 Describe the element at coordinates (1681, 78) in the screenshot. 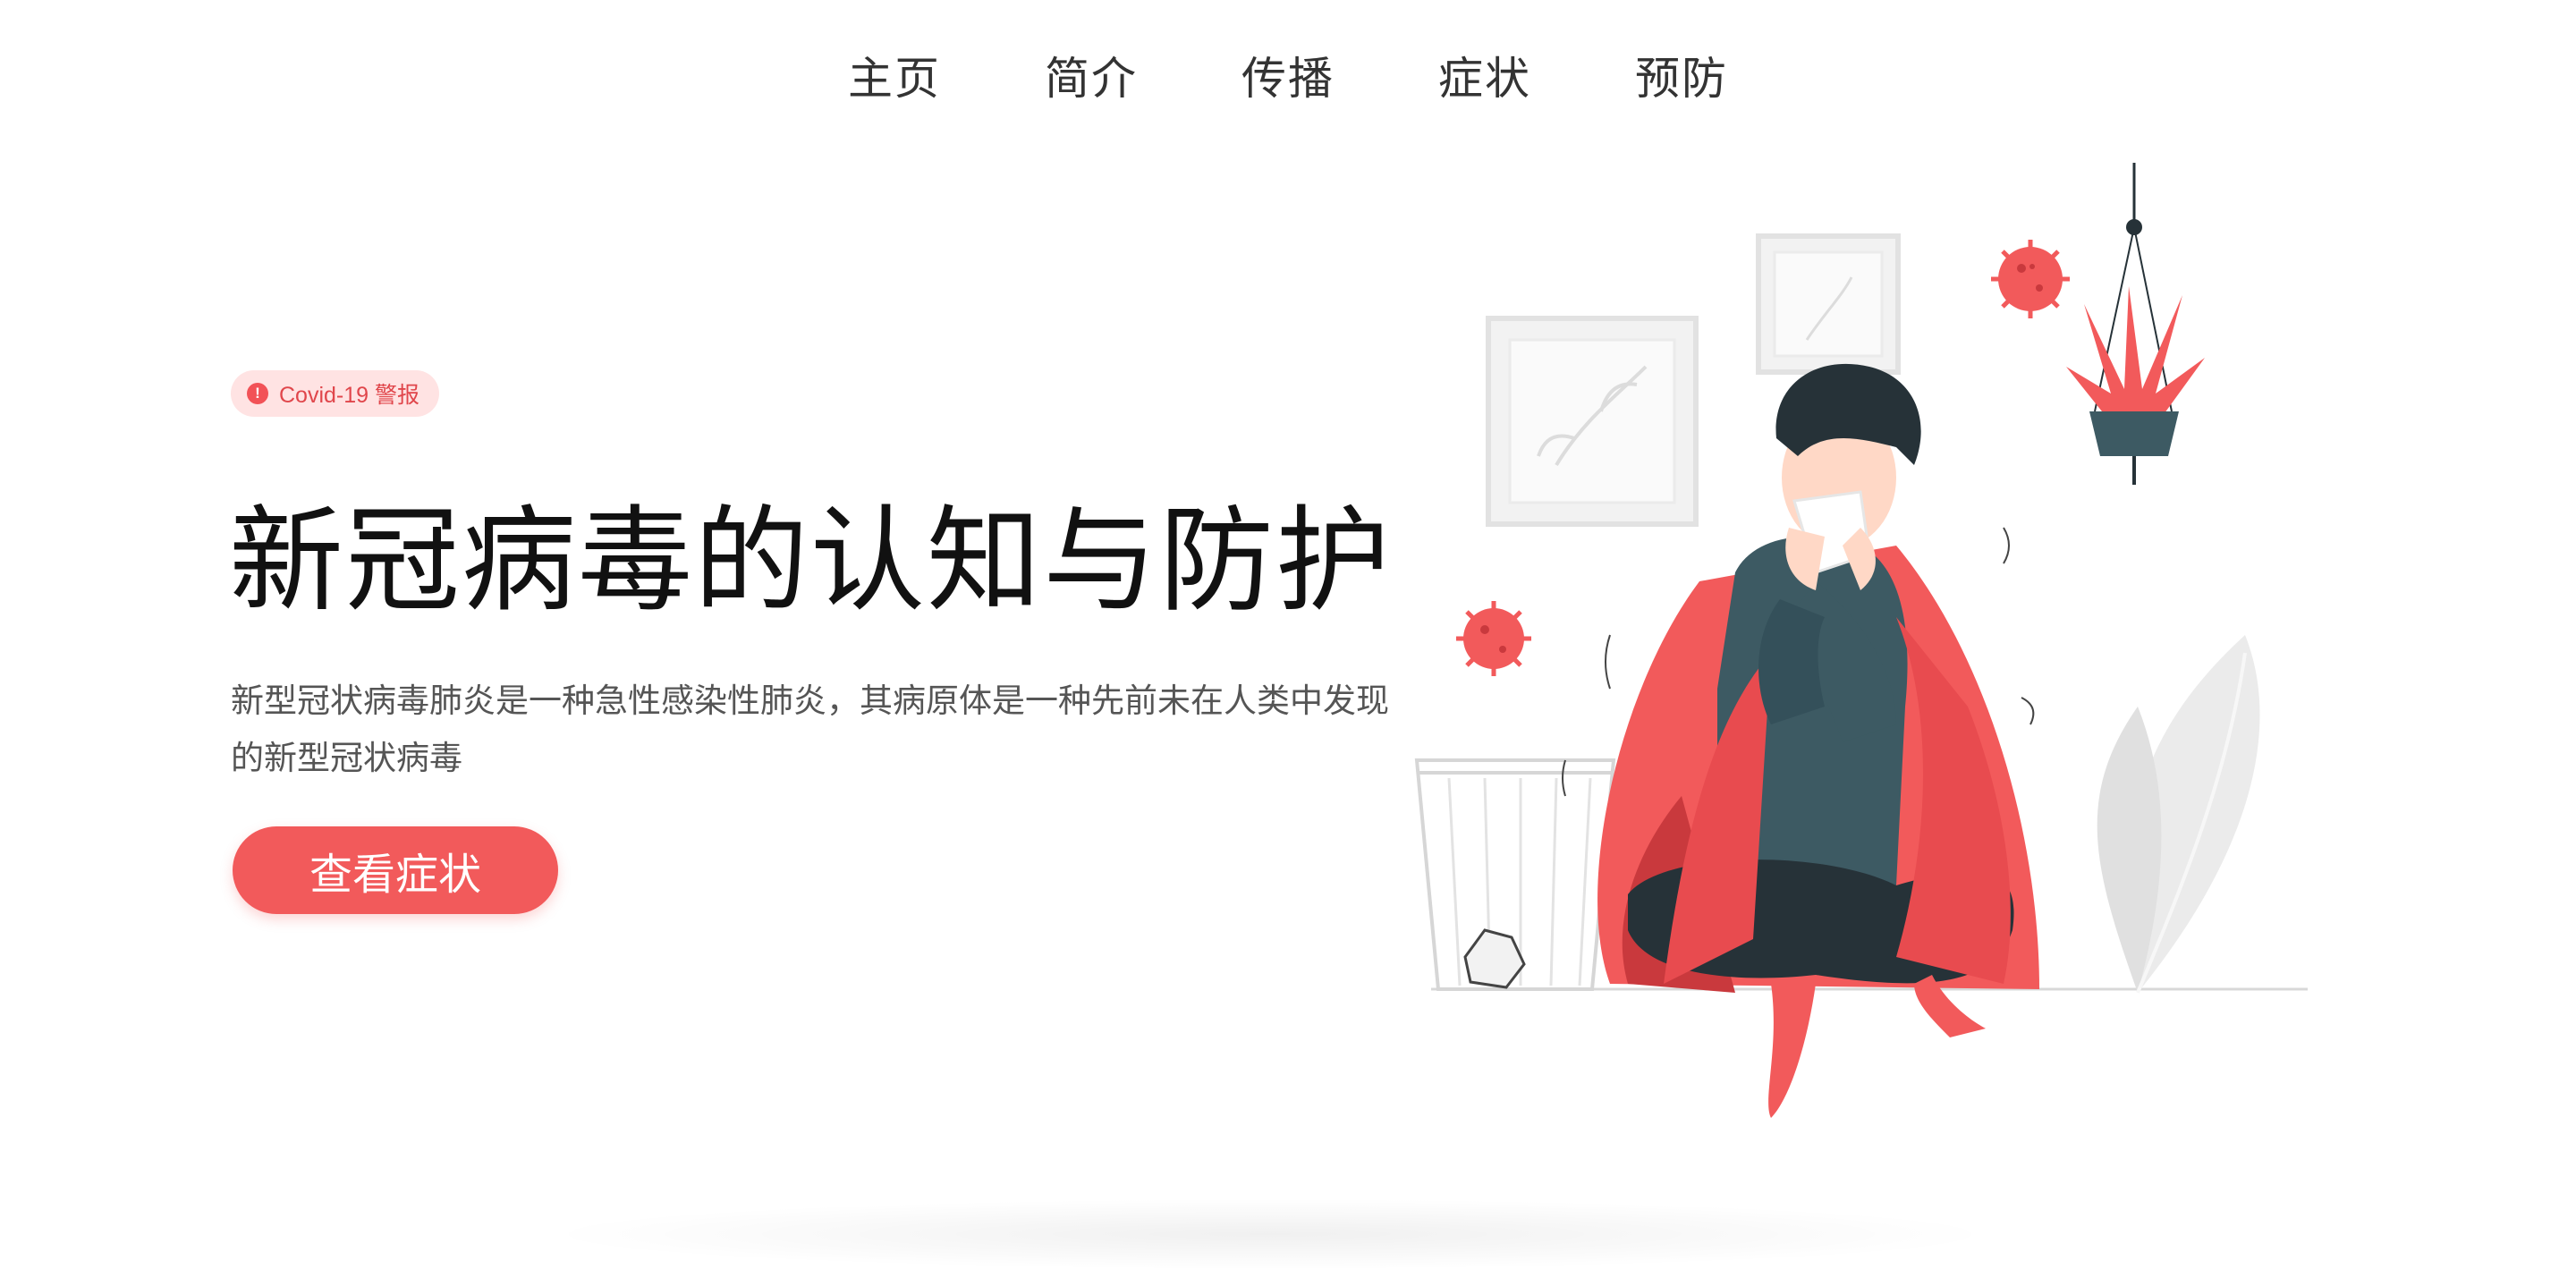

I see `nav-item-prevention: 预防` at that location.